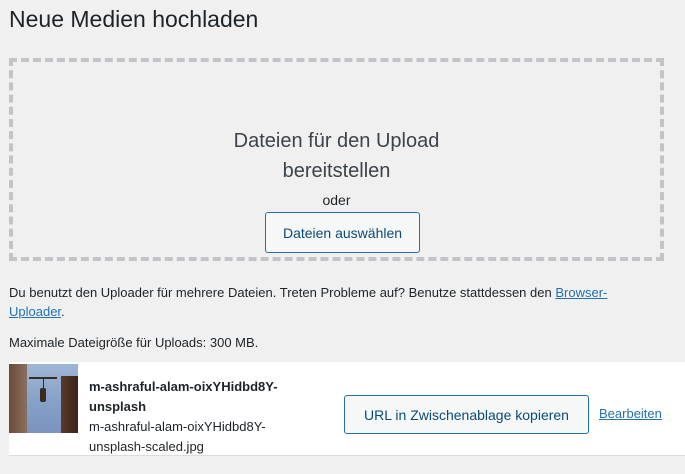 The image size is (685, 474). I want to click on help-text-end: ., so click(63, 311).